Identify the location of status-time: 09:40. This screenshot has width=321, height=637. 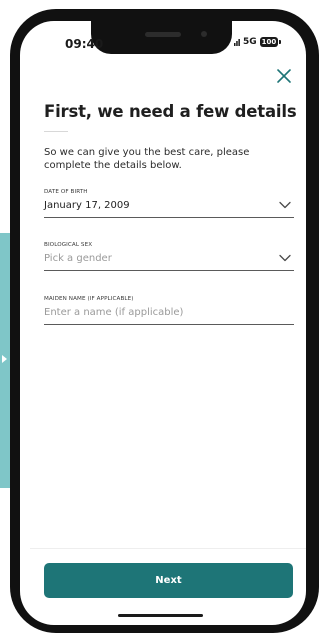
(84, 44).